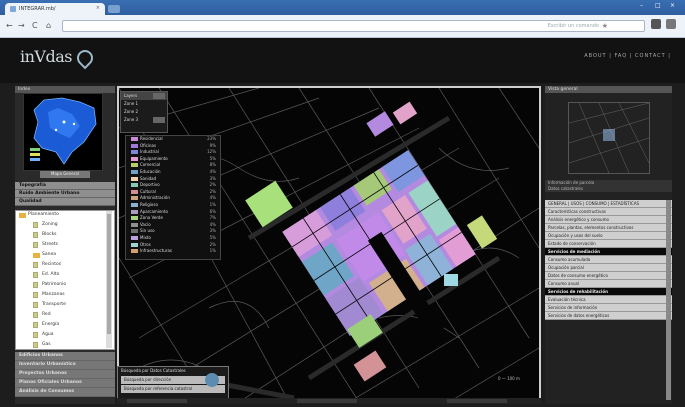 The image size is (685, 407). Describe the element at coordinates (144, 112) in the screenshot. I see `layer-row: Zone 2` at that location.